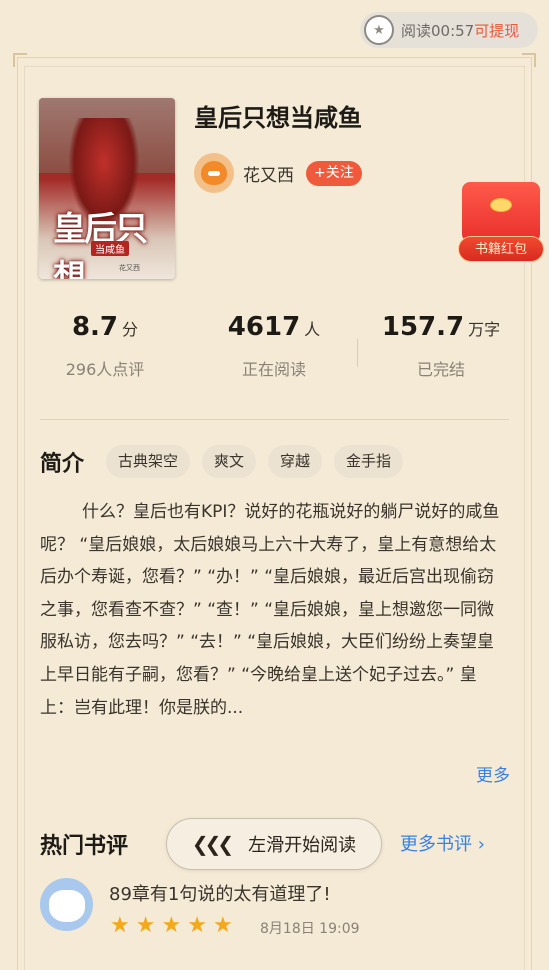 The height and width of the screenshot is (970, 549). What do you see at coordinates (379, 30) in the screenshot?
I see `star-coin-icon: ★` at bounding box center [379, 30].